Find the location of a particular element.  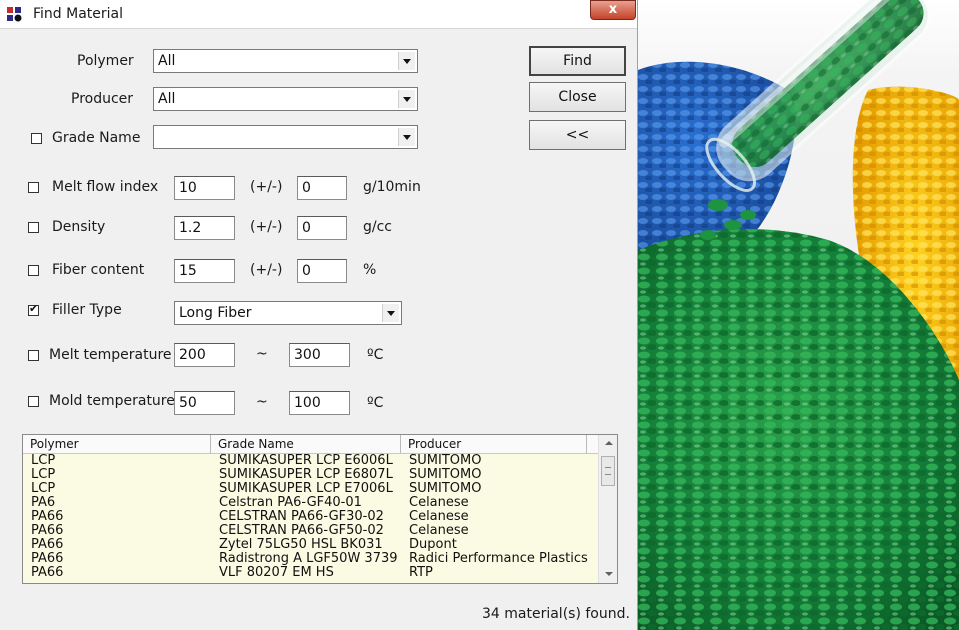

cell-grade-name: Radistrong A LGF50W 3739 is located at coordinates (308, 559).